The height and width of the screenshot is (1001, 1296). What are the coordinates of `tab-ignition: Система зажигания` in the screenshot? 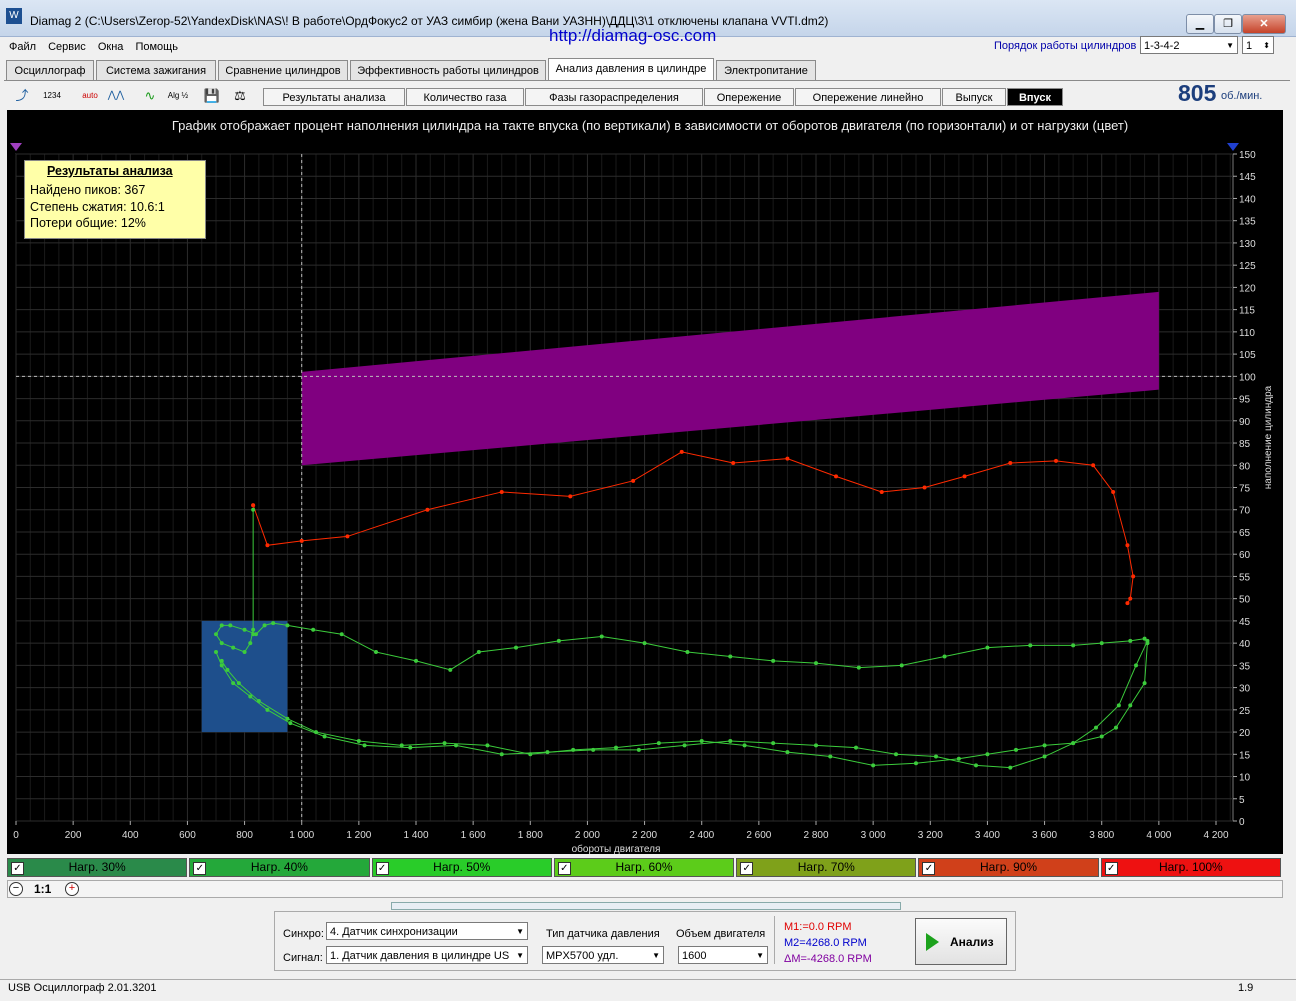 It's located at (156, 70).